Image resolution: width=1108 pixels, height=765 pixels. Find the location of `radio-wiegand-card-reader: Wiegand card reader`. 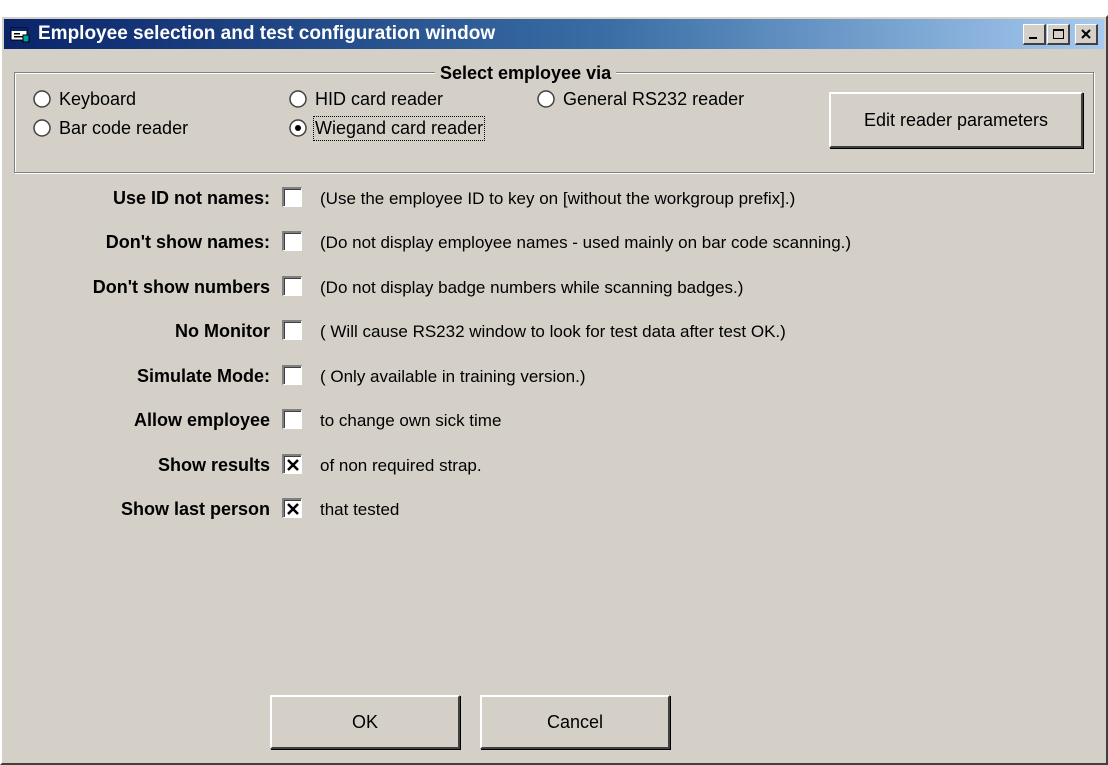

radio-wiegand-card-reader: Wiegand card reader is located at coordinates (387, 128).